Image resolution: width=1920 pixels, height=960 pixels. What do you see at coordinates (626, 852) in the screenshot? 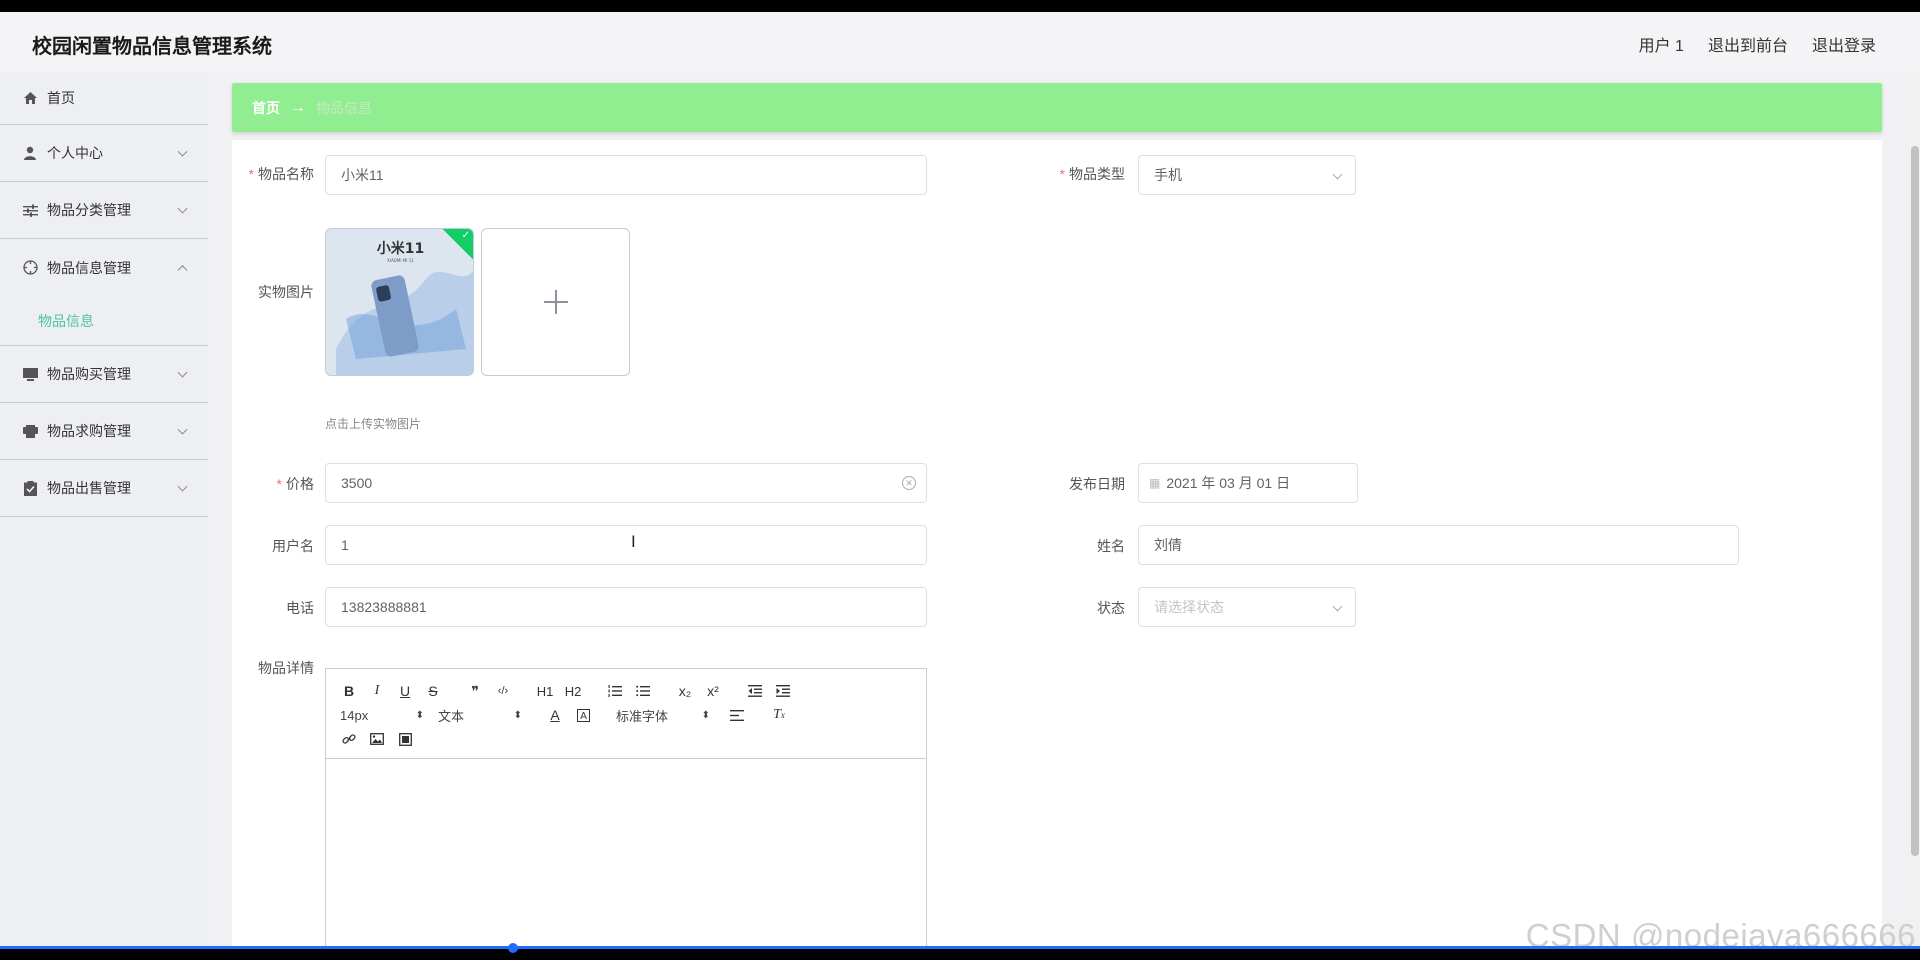
I see `editor-content-area` at bounding box center [626, 852].